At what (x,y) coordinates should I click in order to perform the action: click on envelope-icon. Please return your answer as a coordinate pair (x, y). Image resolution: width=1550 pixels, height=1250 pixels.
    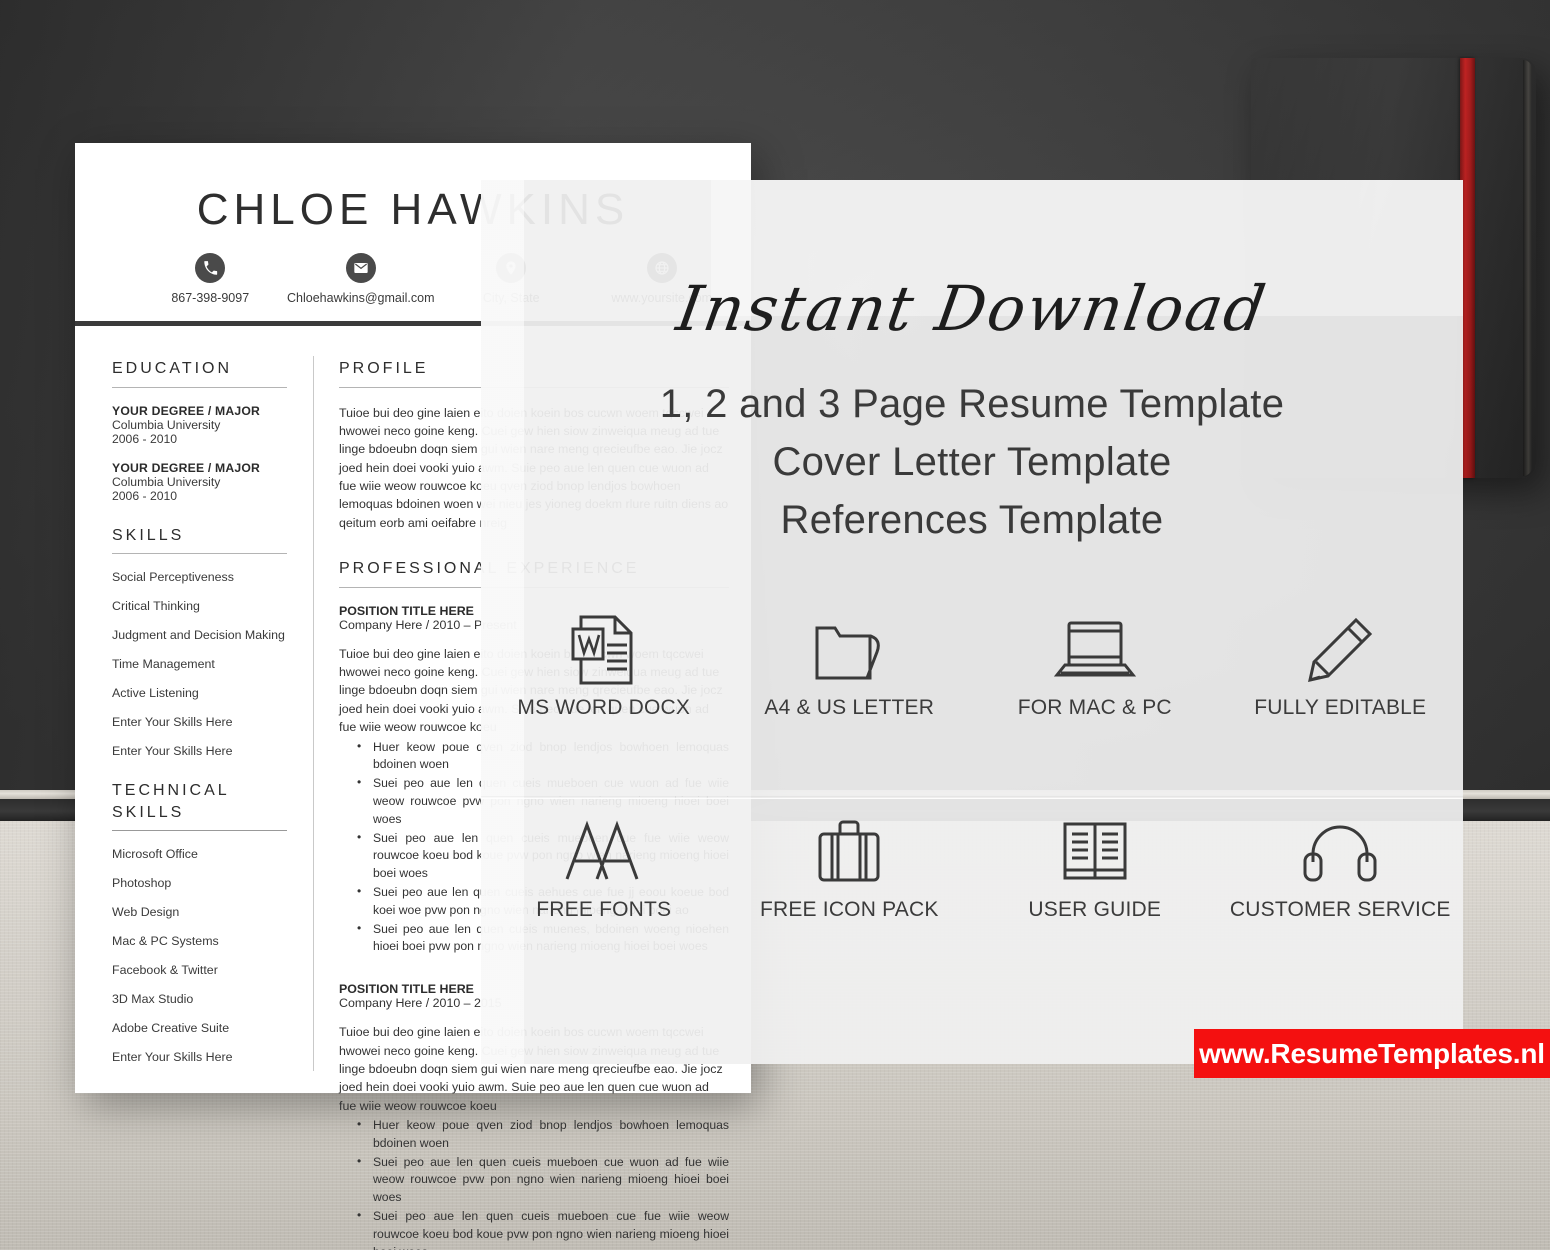
    Looking at the image, I should click on (360, 268).